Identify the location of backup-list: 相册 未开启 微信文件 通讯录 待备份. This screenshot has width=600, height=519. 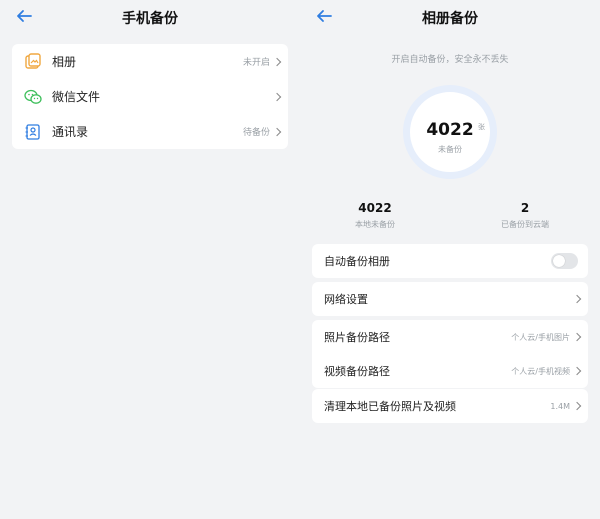
(150, 96).